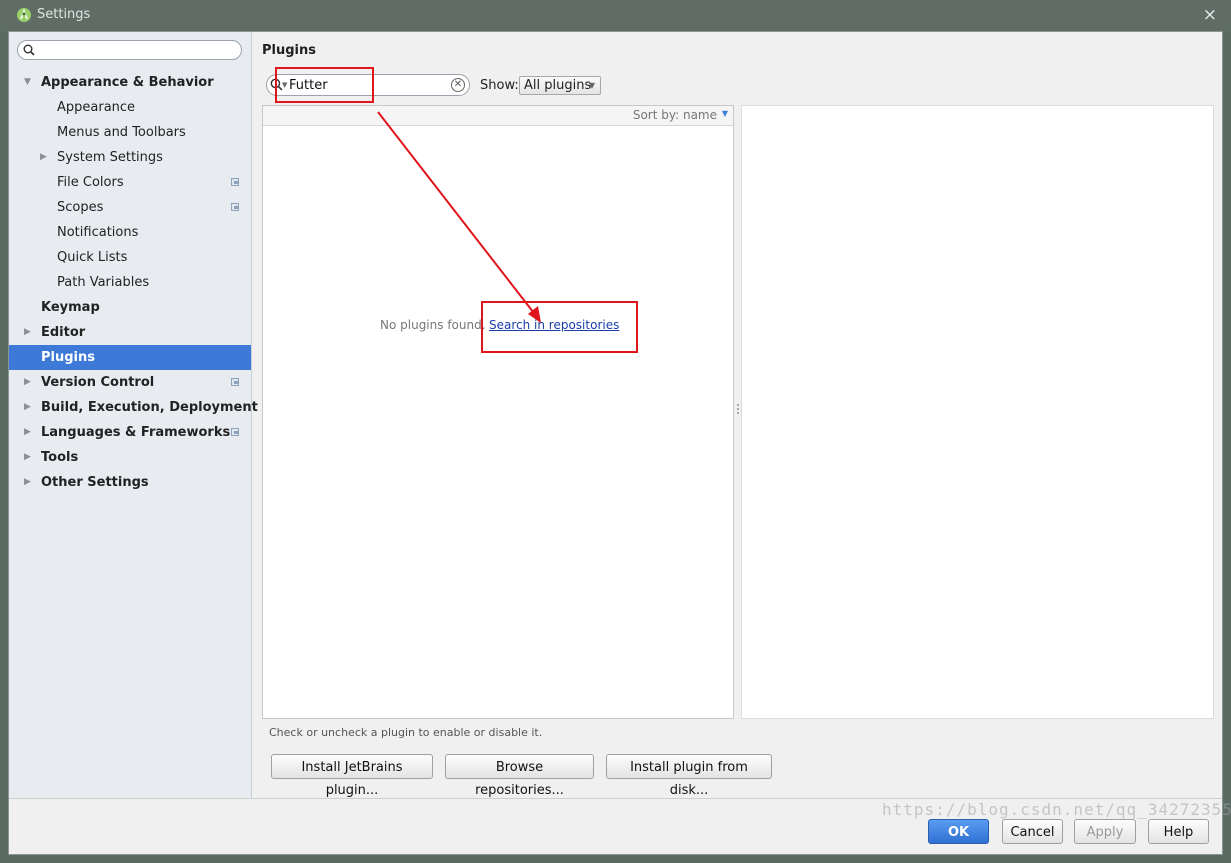 This screenshot has height=863, width=1231. What do you see at coordinates (1105, 831) in the screenshot?
I see `apply-button: Apply` at bounding box center [1105, 831].